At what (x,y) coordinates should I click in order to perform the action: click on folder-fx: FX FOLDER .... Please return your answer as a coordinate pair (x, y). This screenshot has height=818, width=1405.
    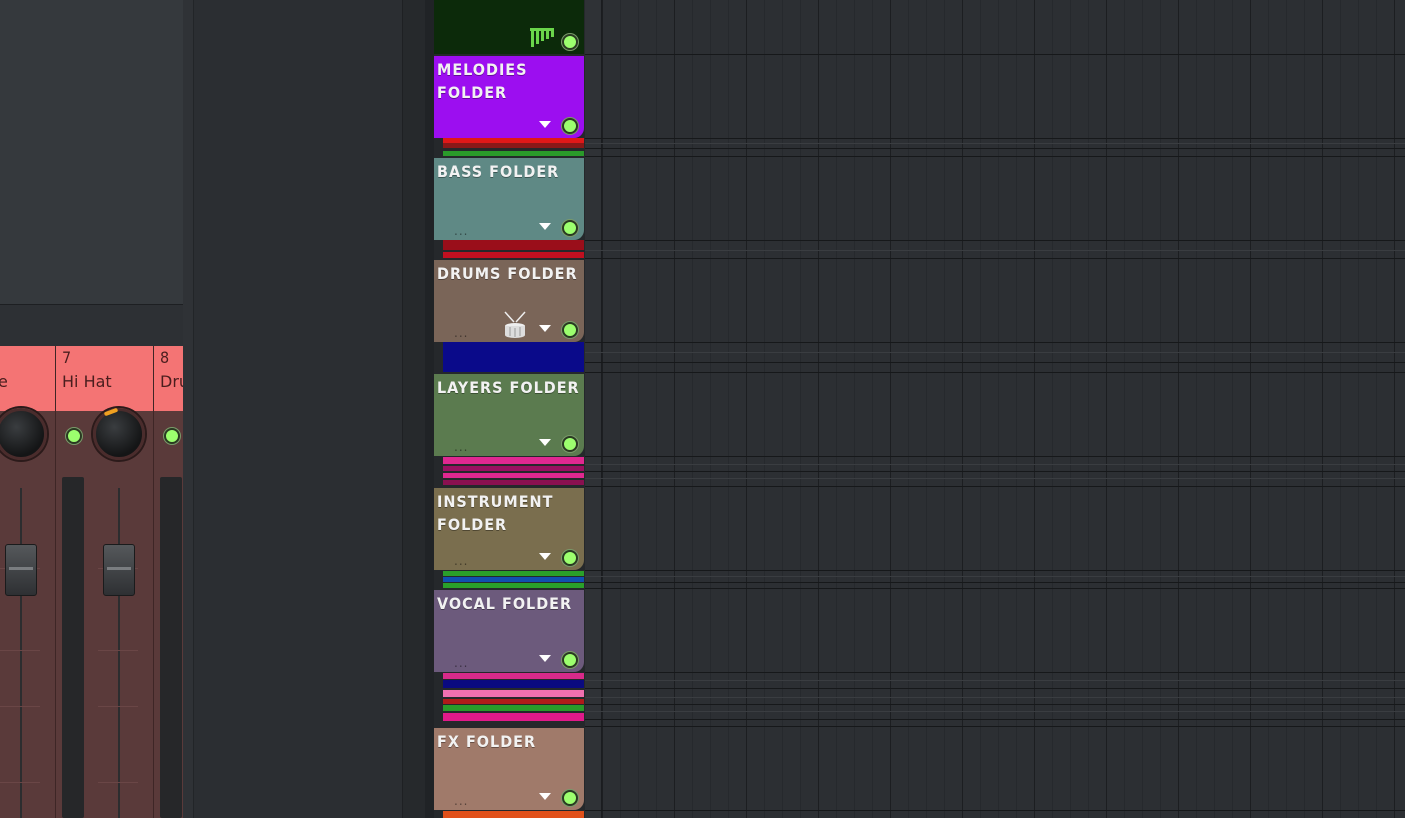
    Looking at the image, I should click on (509, 769).